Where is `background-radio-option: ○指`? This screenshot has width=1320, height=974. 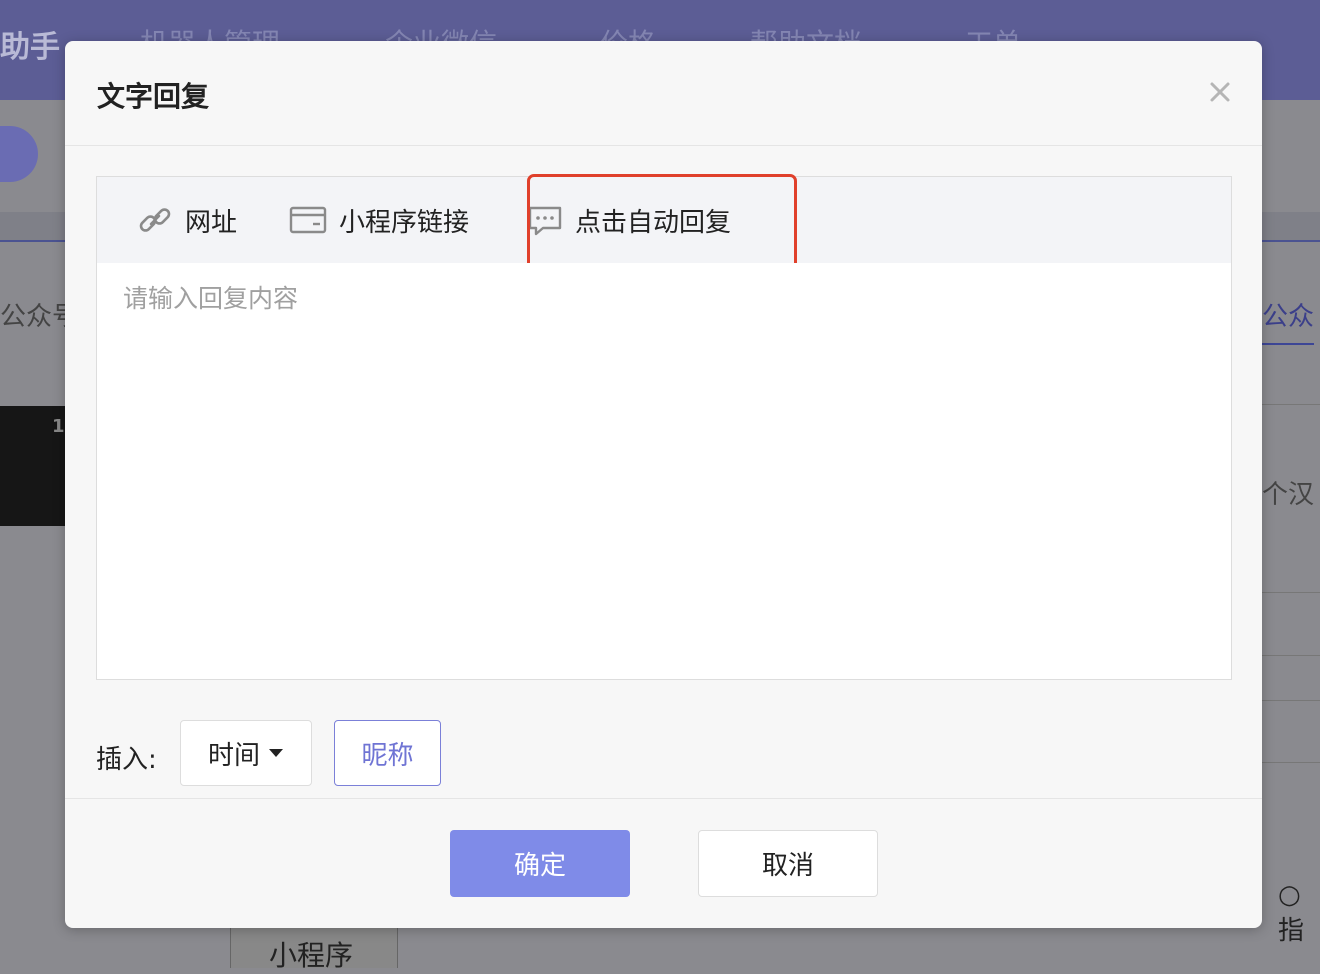
background-radio-option: ○指 is located at coordinates (1299, 913).